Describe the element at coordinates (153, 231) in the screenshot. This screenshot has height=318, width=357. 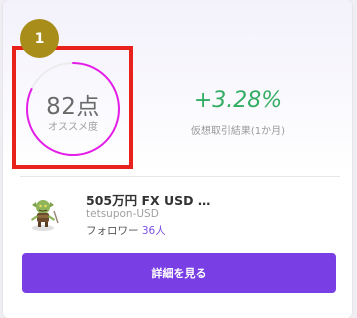
I see `followers-count: 36人` at that location.